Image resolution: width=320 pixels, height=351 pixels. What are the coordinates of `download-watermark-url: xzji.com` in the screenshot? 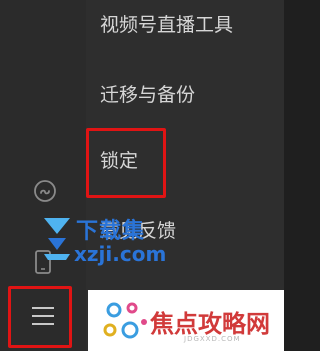 It's located at (120, 254).